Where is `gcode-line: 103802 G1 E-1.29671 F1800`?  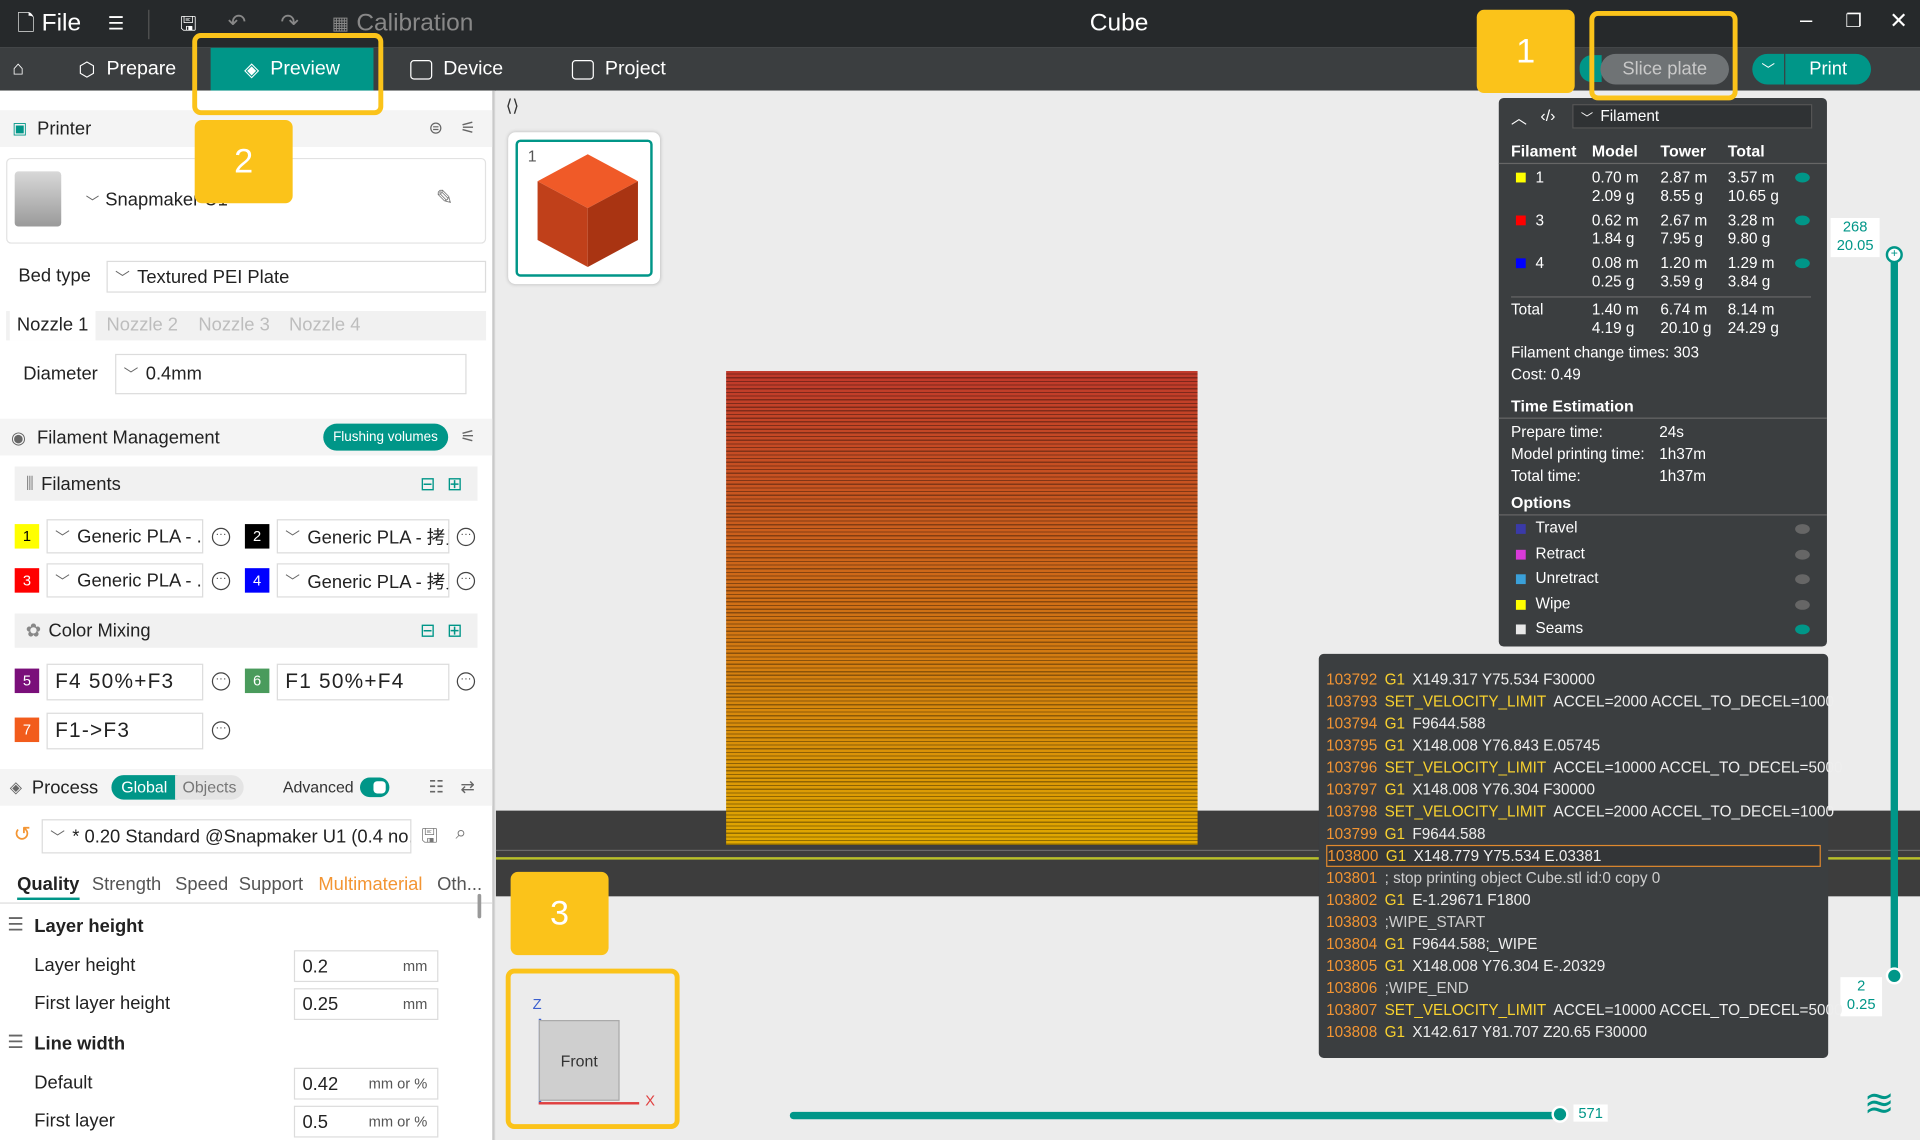 gcode-line: 103802 G1 E-1.29671 F1800 is located at coordinates (1573, 900).